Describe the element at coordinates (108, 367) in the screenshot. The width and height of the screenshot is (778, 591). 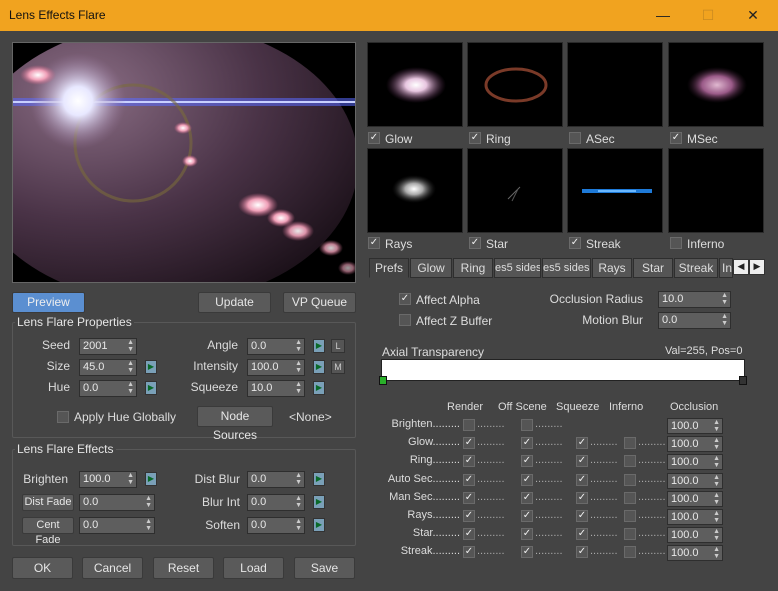
I see `size-spinner: 45.0 ▲ ▼` at that location.